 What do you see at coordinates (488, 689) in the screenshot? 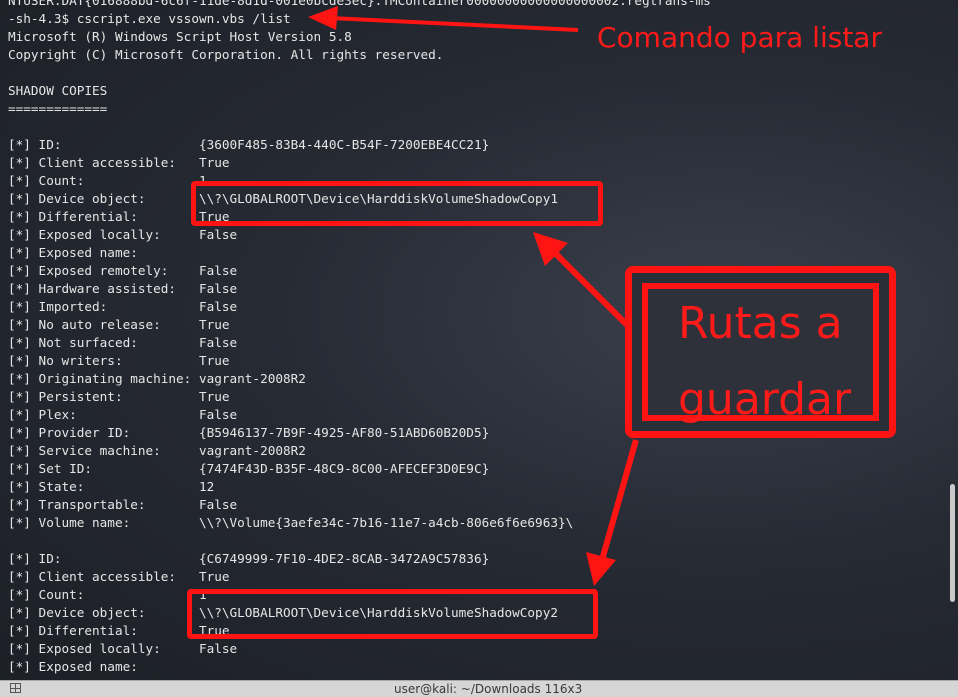
I see `statusbar-title: user@kali: ~/Downloads 116x3` at bounding box center [488, 689].